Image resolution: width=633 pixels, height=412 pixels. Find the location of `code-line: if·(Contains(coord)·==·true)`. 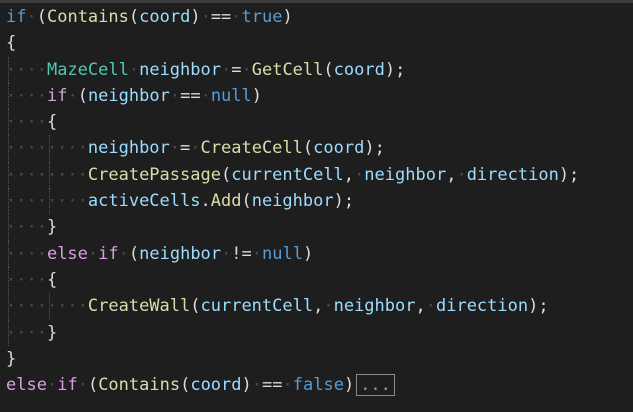

code-line: if·(Contains(coord)·==·true) is located at coordinates (319, 17).